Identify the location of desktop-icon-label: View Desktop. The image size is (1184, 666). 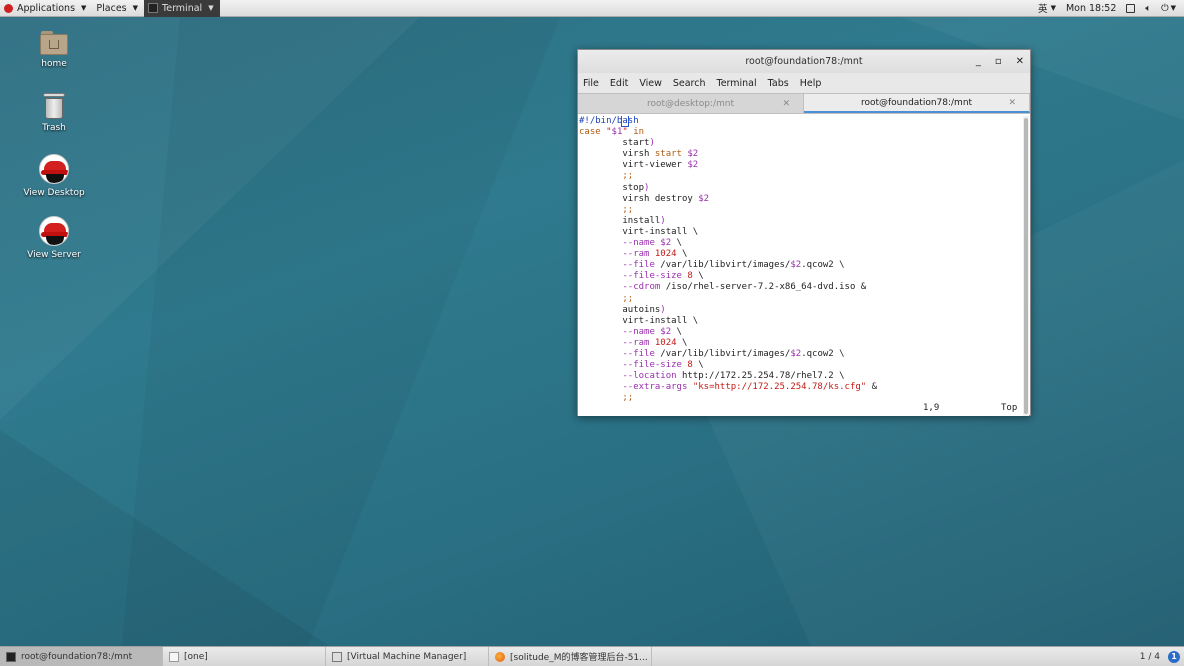
(54, 193).